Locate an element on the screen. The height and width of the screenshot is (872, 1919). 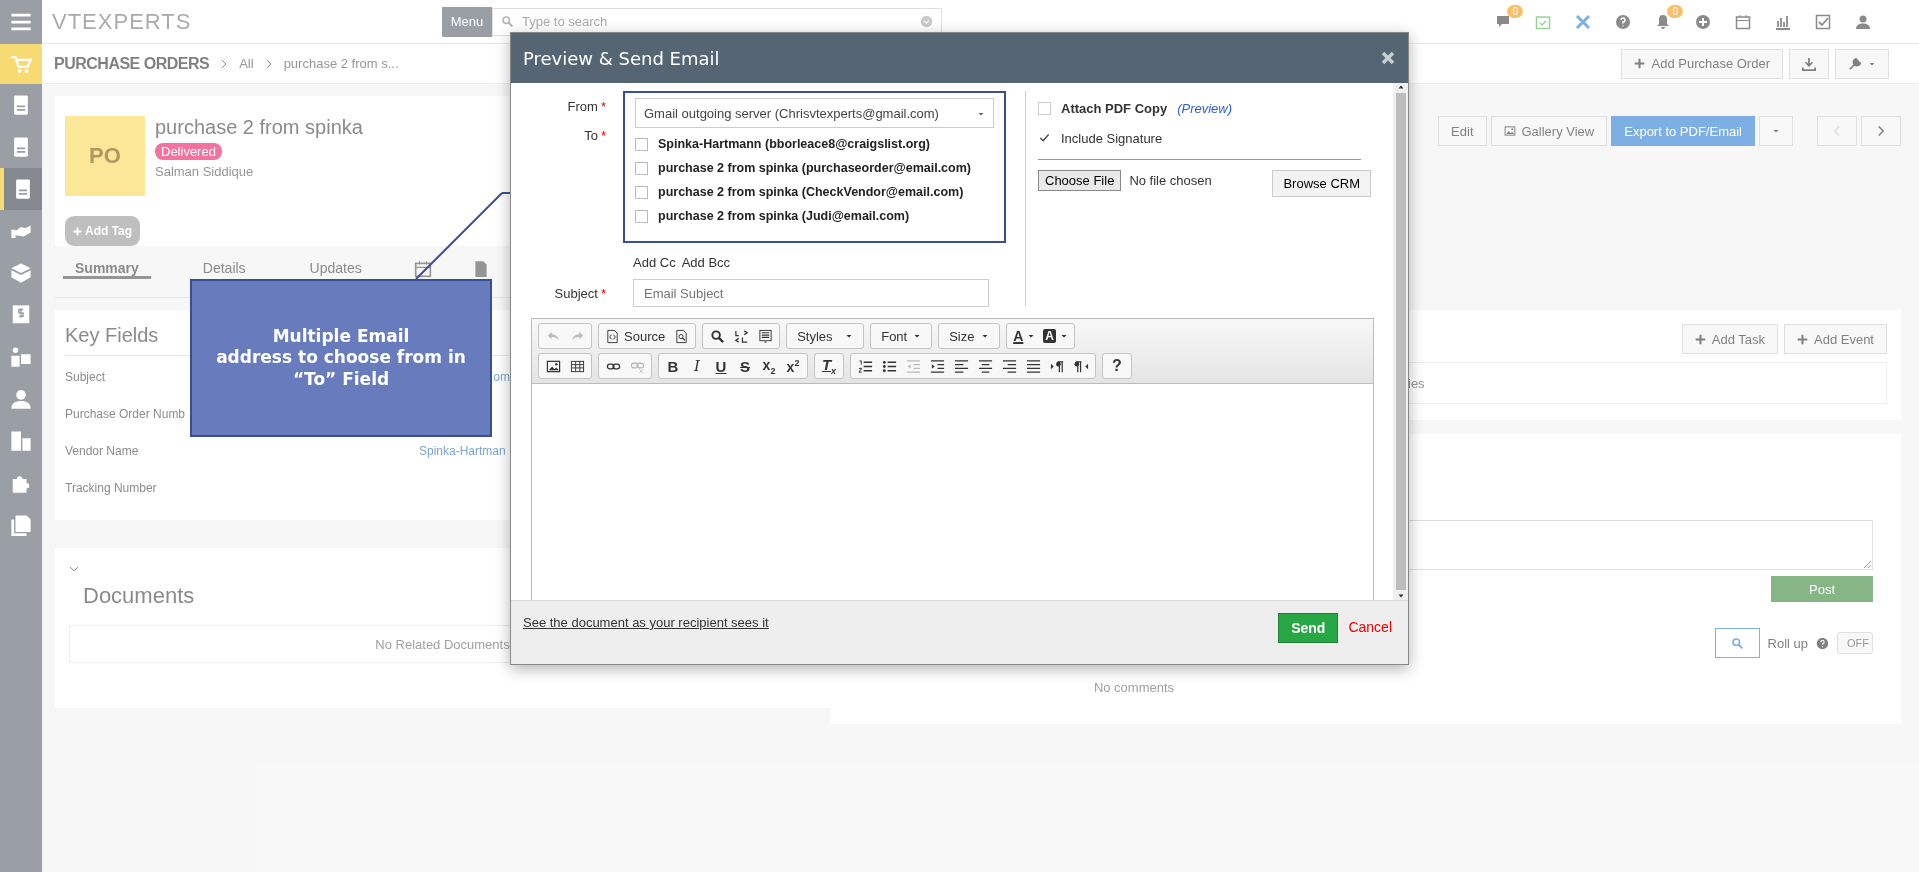
scrollbar is located at coordinates (1400, 341).